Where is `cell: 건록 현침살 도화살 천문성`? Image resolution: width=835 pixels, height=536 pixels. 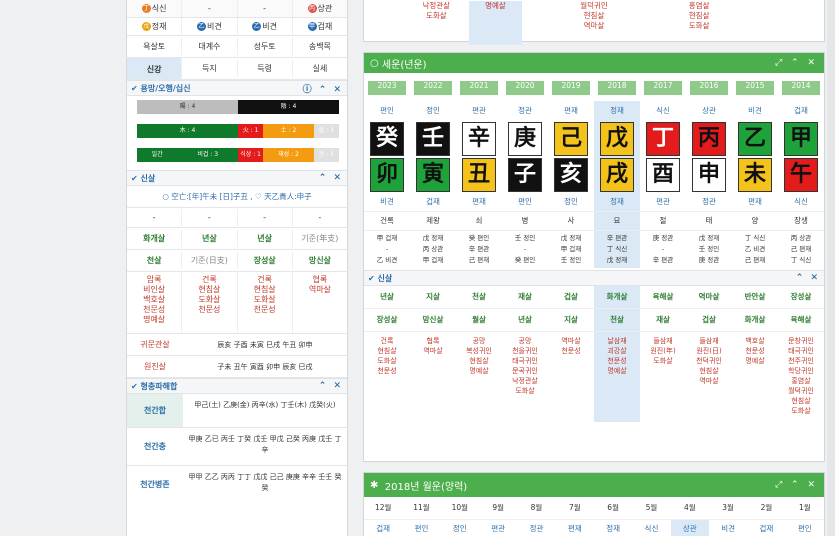
cell: 건록 현침살 도화살 천문성 is located at coordinates (387, 356).